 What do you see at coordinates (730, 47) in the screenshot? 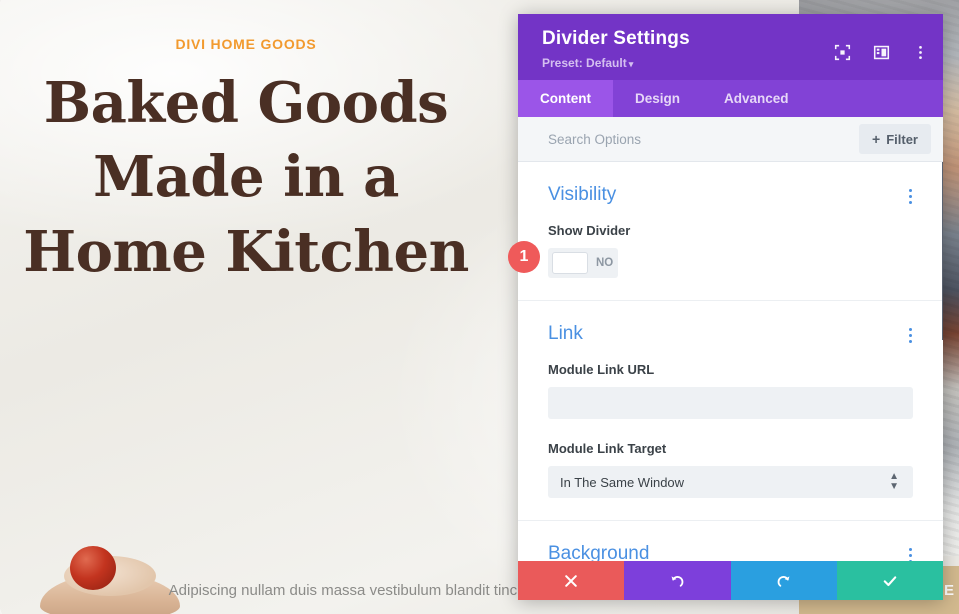
I see `modal-header: Divider Settings Preset: Default ▾` at bounding box center [730, 47].